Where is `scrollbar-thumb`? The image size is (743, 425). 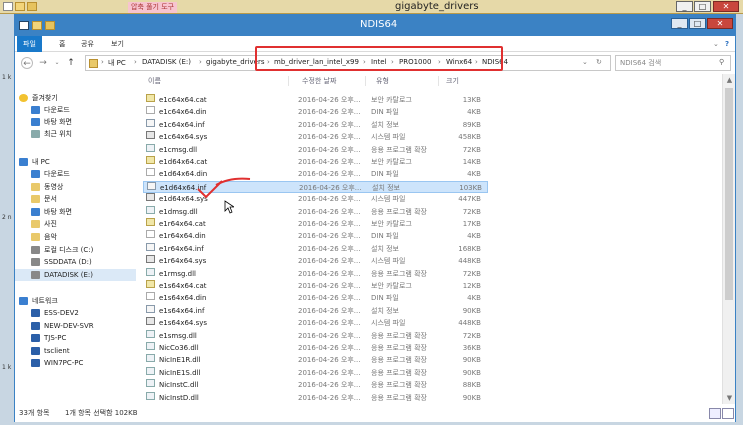
scrollbar-thumb is located at coordinates (729, 194).